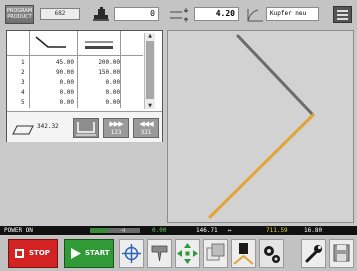  Describe the element at coordinates (230, 230) in the screenshot. I see `axis-icon: ↦` at that location.